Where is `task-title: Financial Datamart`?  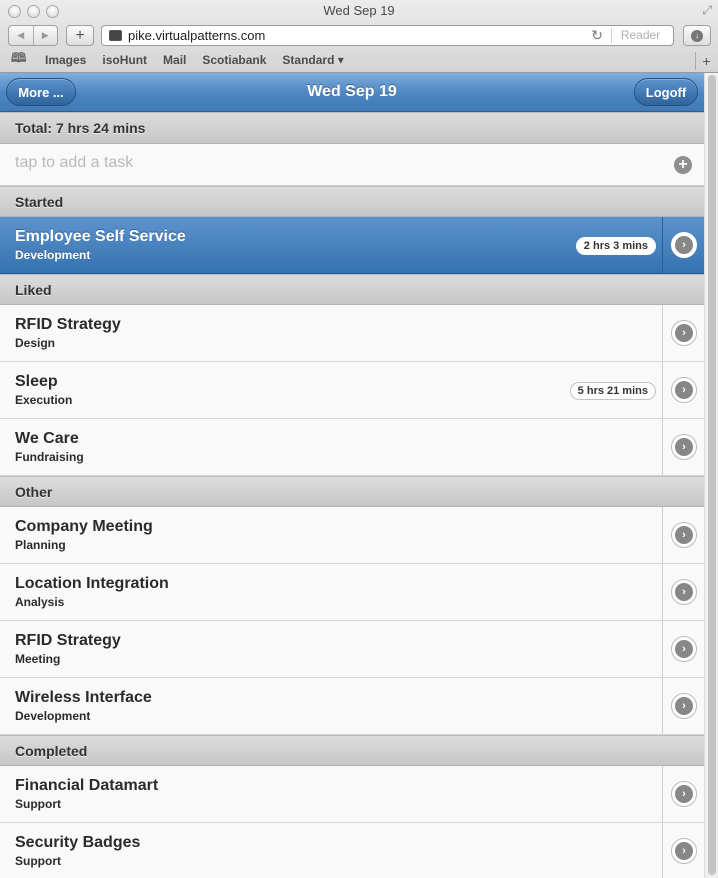 task-title: Financial Datamart is located at coordinates (87, 785).